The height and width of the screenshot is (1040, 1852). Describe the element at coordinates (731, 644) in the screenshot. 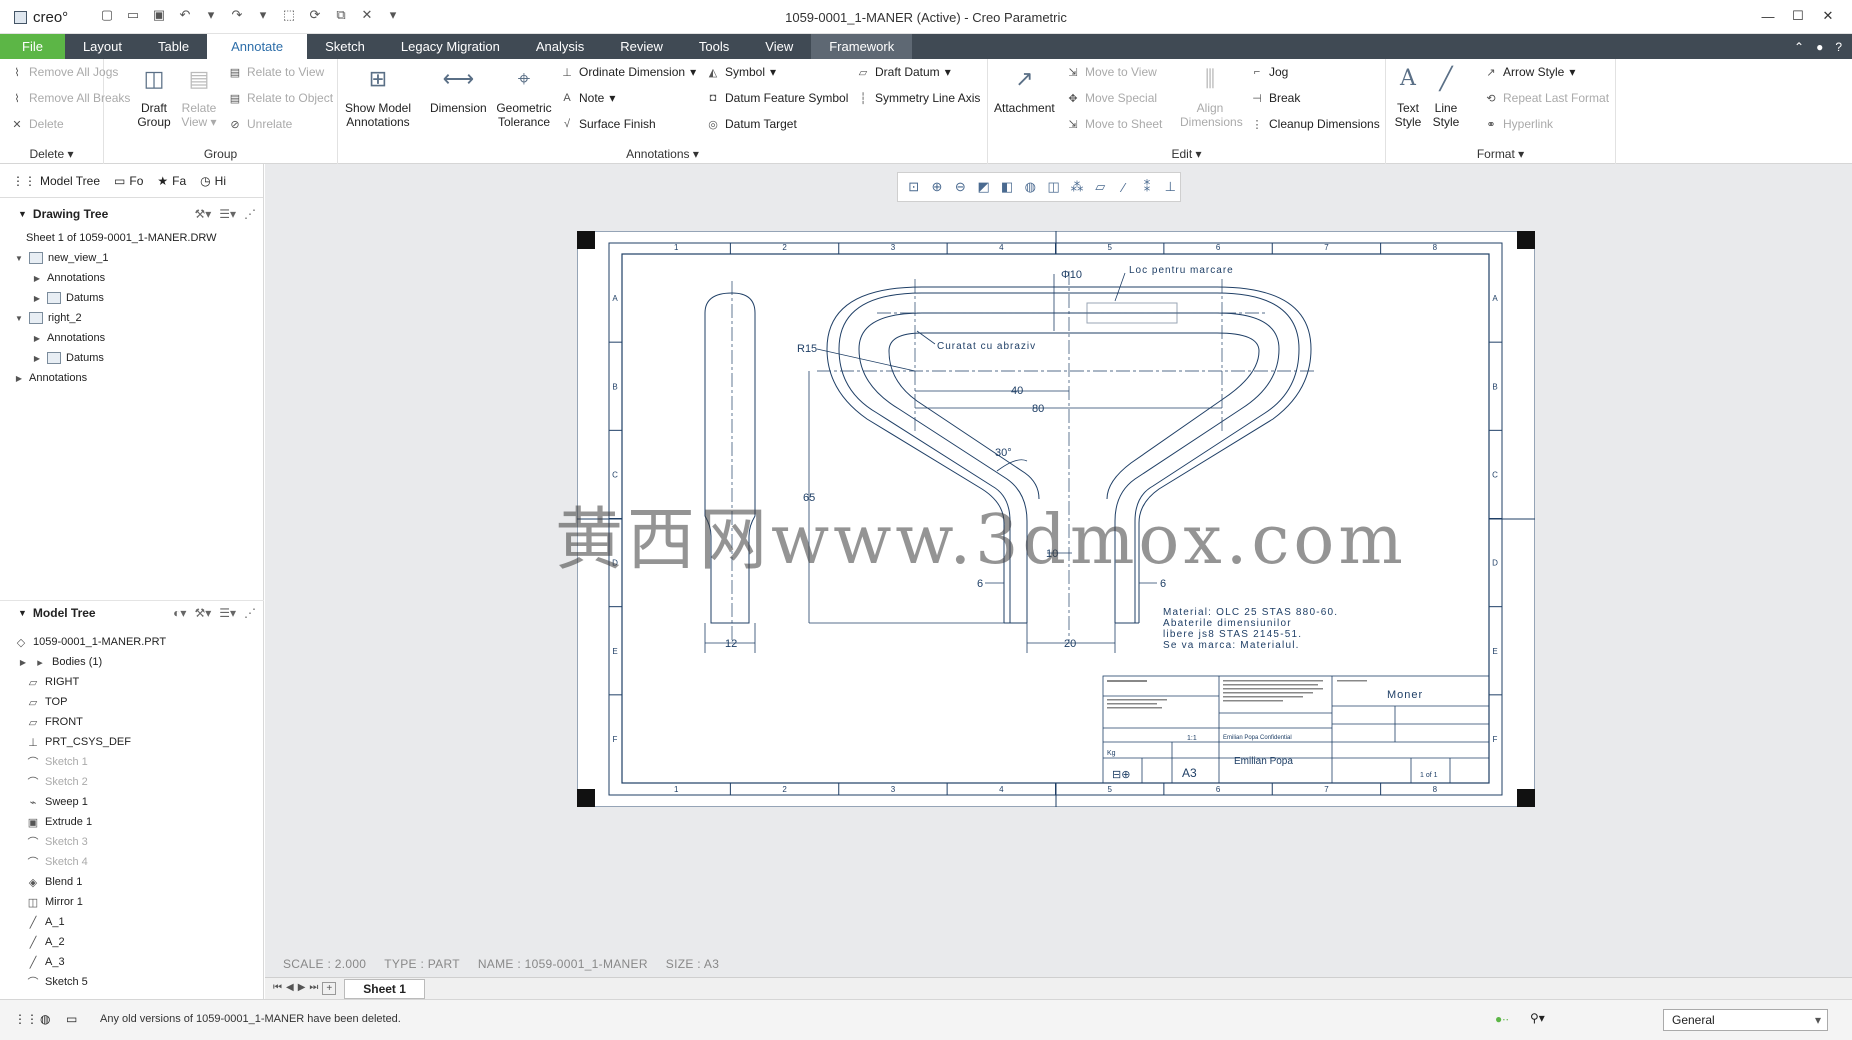

I see `dim-12: 12` at that location.